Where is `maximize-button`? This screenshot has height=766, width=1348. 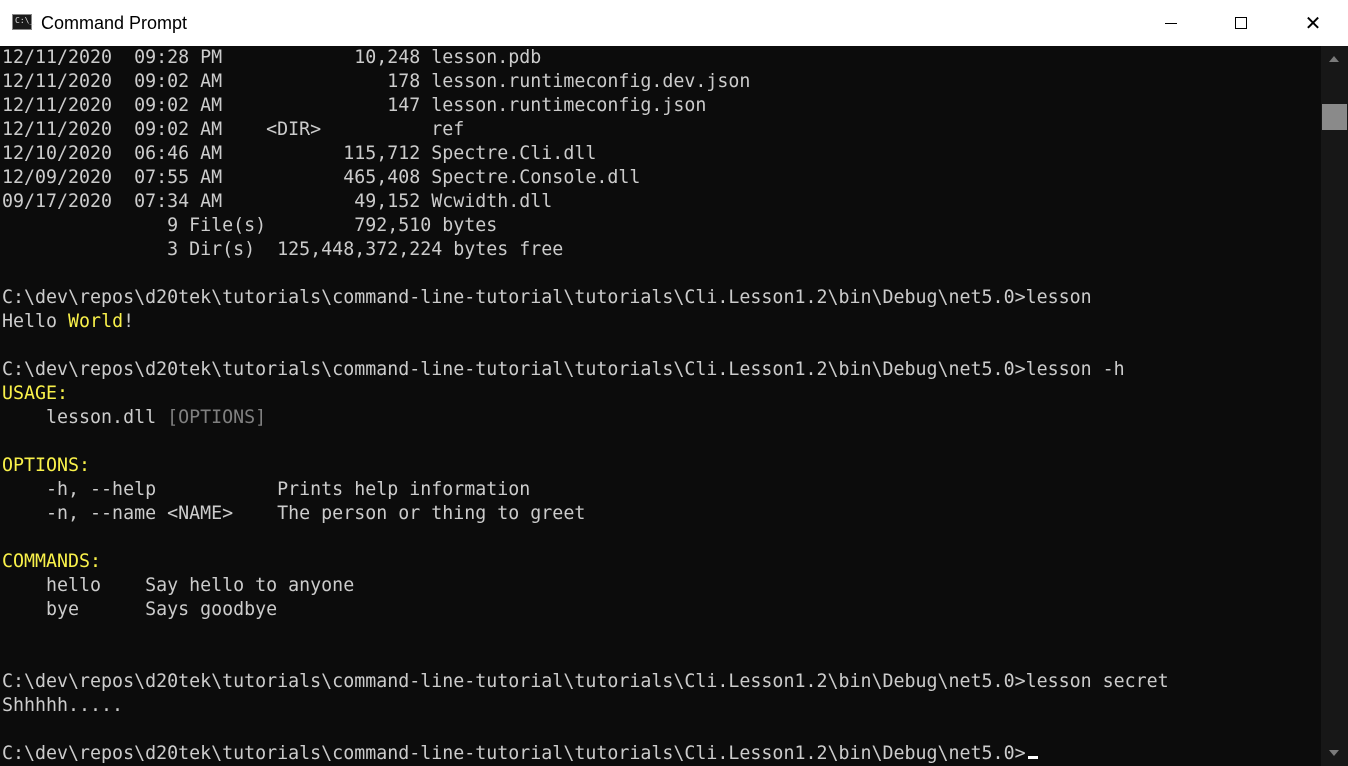
maximize-button is located at coordinates (1241, 23).